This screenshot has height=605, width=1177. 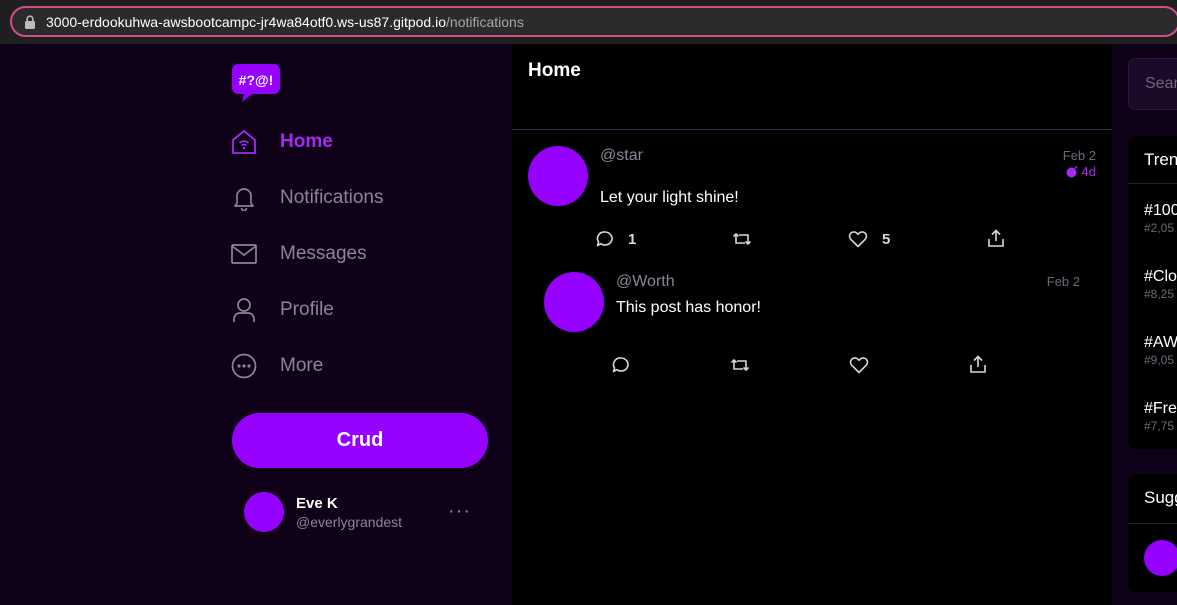 I want to click on crud-button: Crud, so click(x=360, y=440).